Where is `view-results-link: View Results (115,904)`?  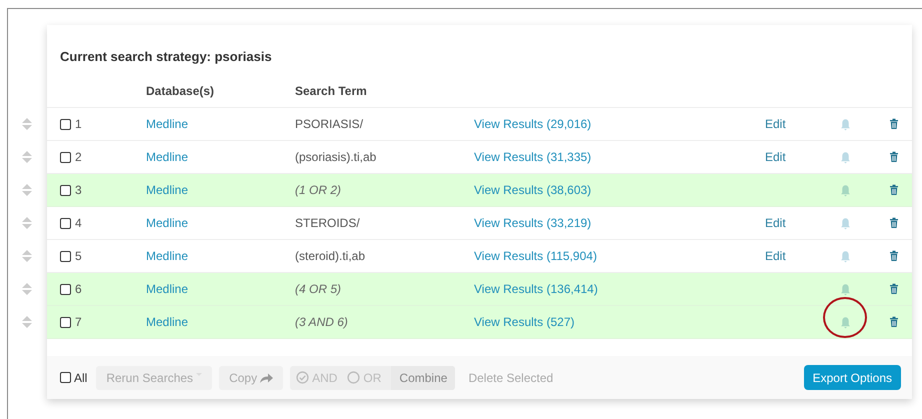 view-results-link: View Results (115,904) is located at coordinates (535, 256).